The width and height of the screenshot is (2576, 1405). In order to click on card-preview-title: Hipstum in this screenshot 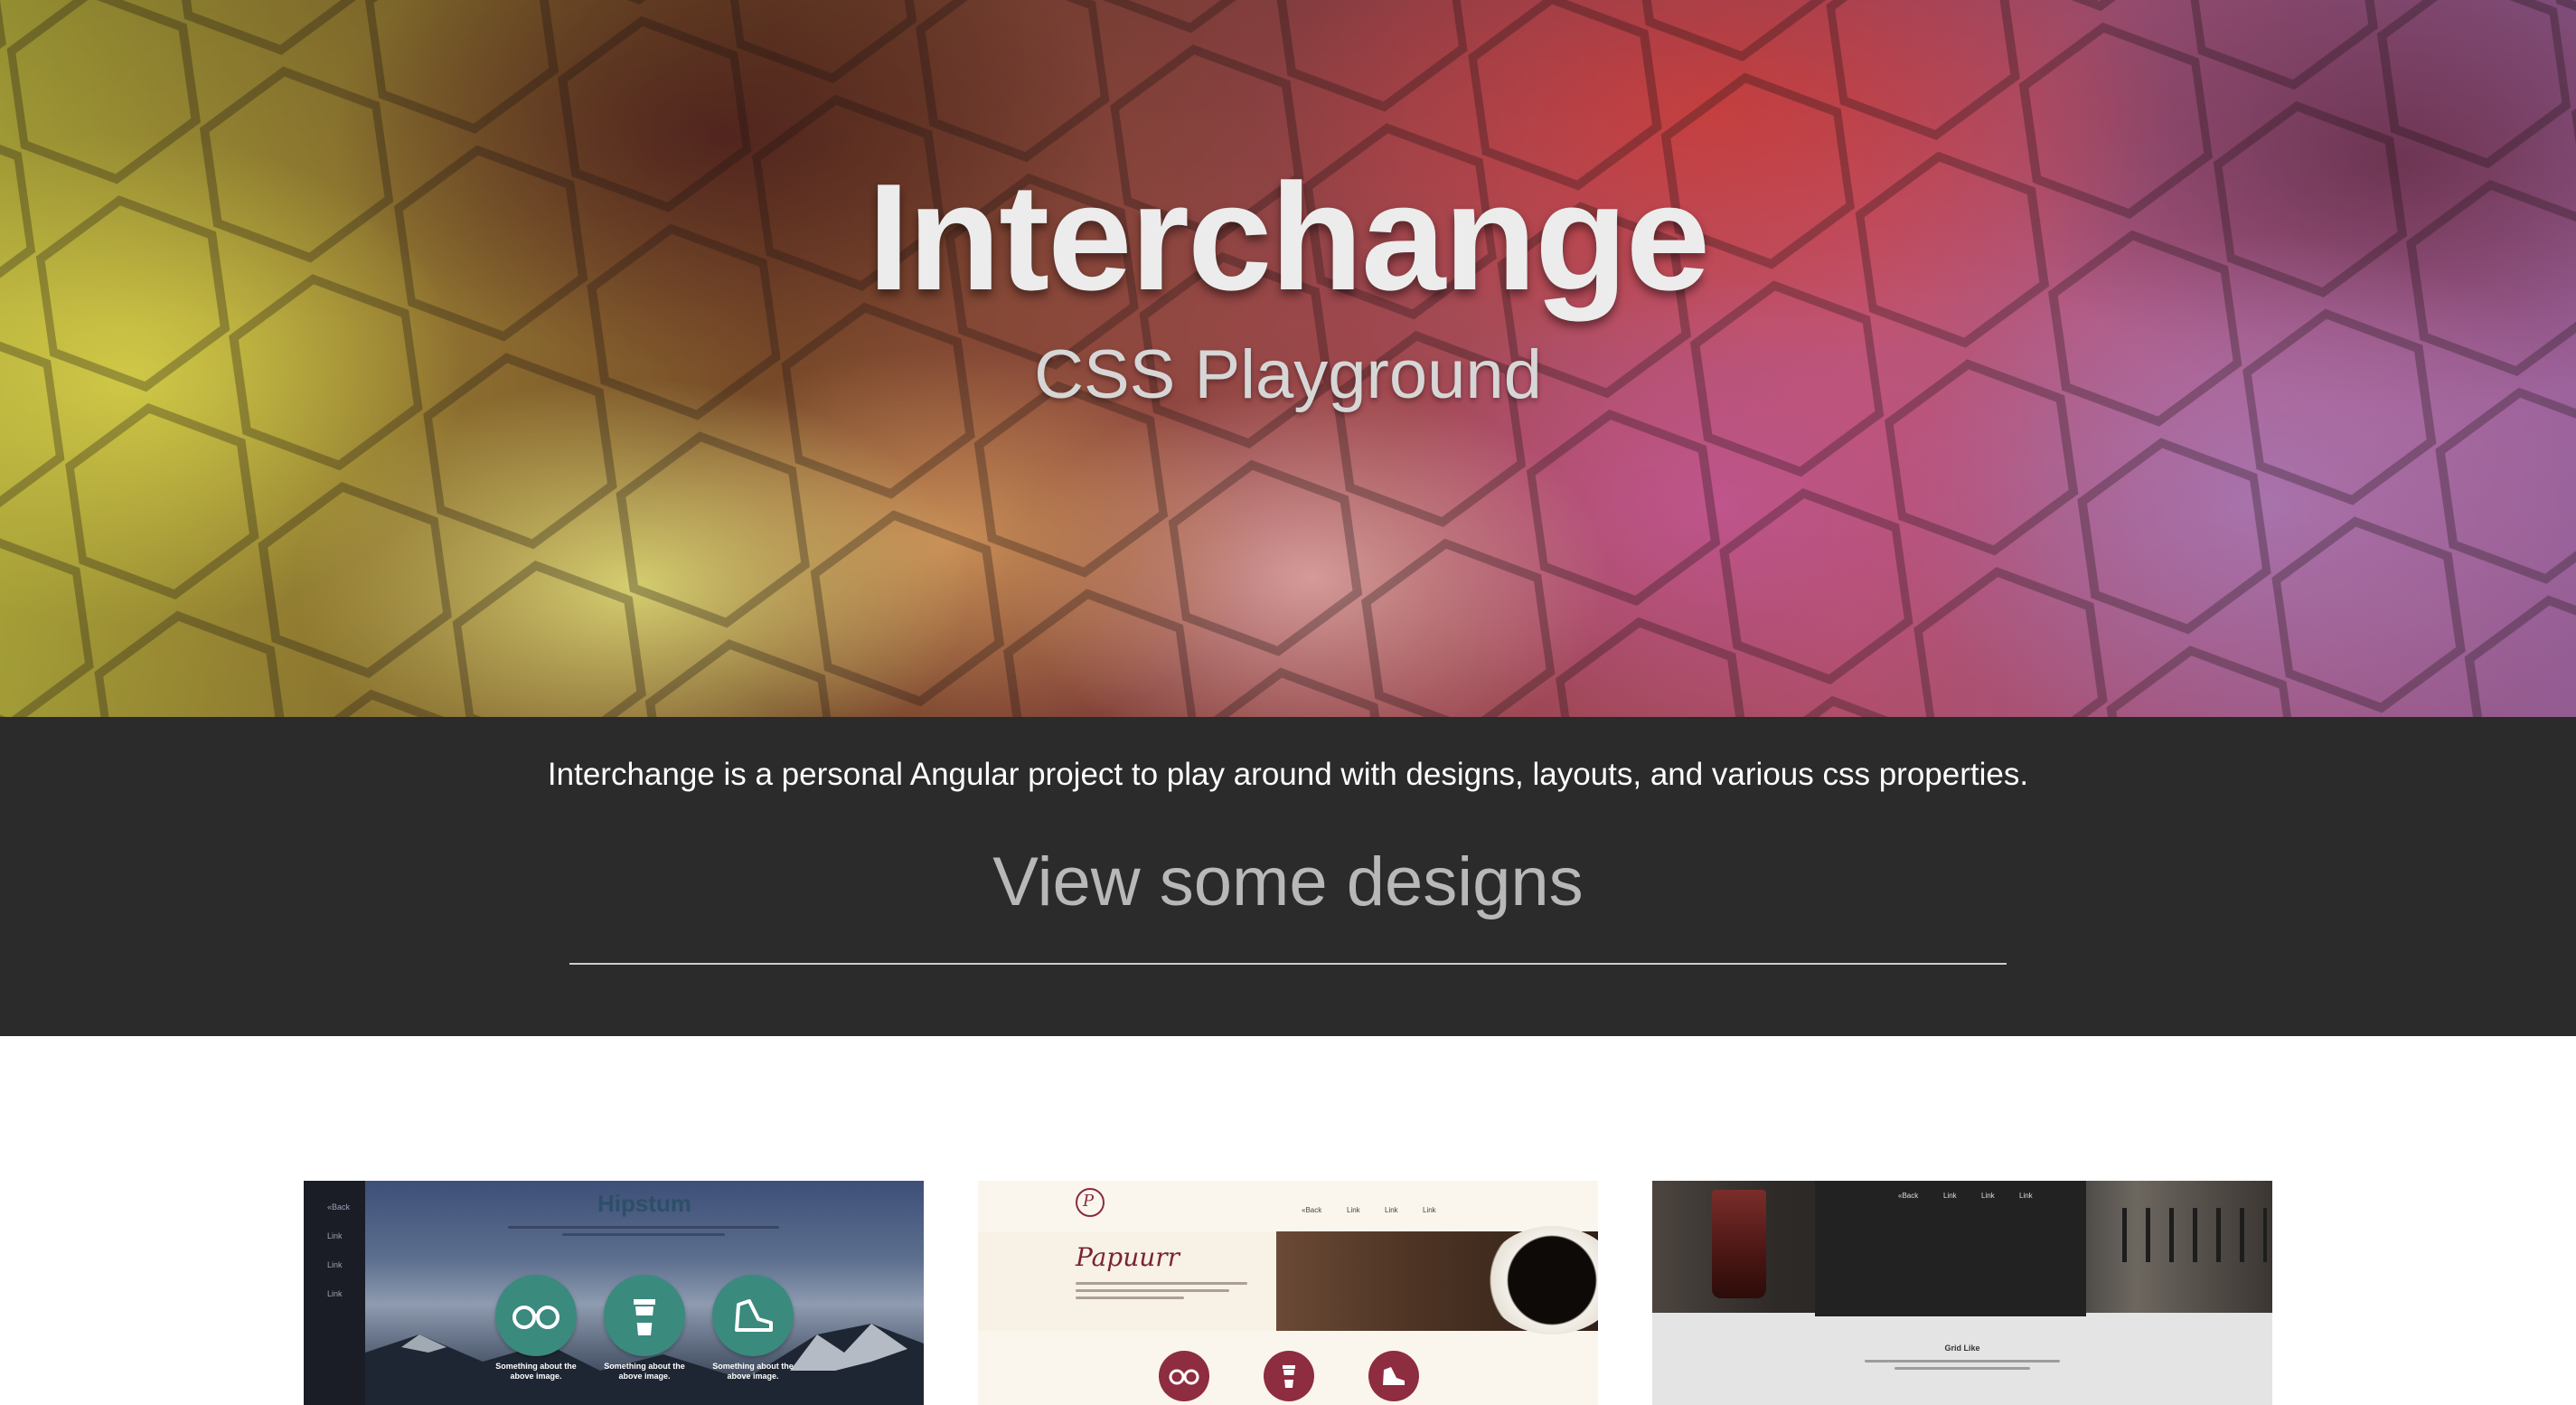, I will do `click(644, 1203)`.